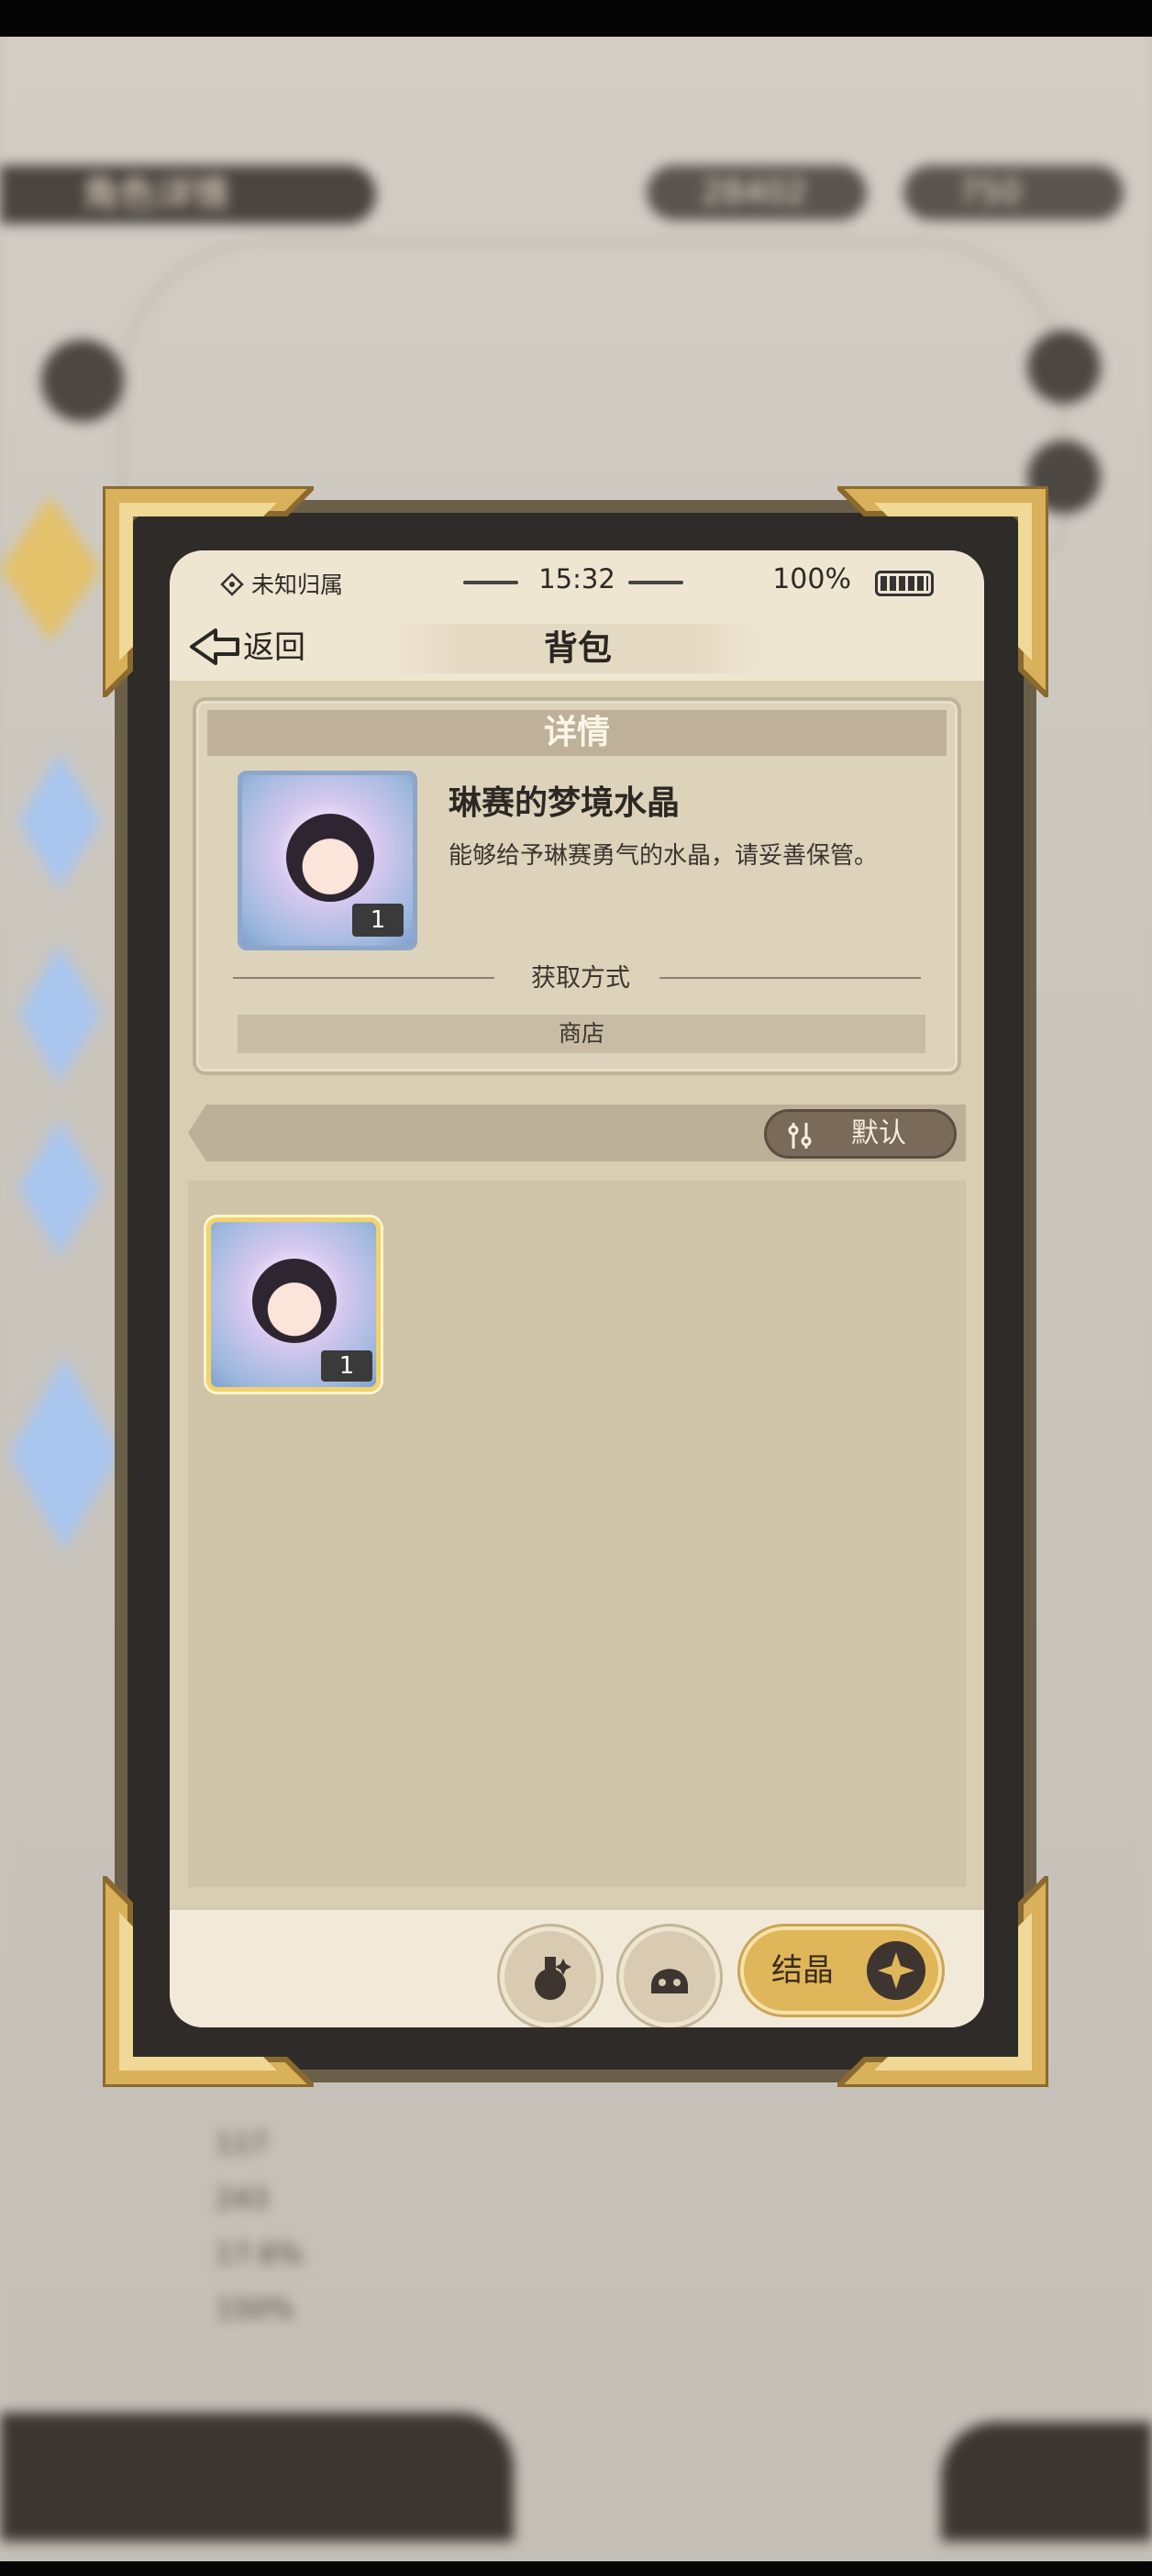  I want to click on helmet-button, so click(669, 1976).